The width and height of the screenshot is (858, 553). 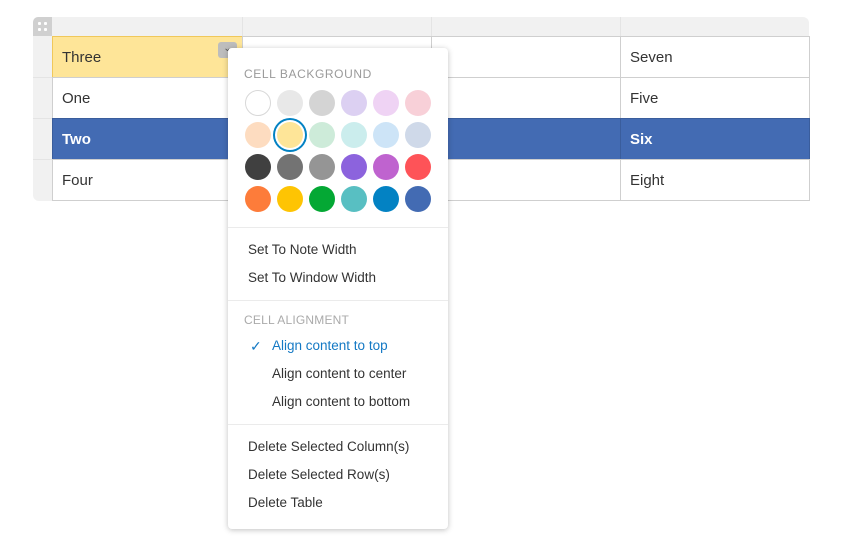 What do you see at coordinates (715, 57) in the screenshot?
I see `table-cell: Seven` at bounding box center [715, 57].